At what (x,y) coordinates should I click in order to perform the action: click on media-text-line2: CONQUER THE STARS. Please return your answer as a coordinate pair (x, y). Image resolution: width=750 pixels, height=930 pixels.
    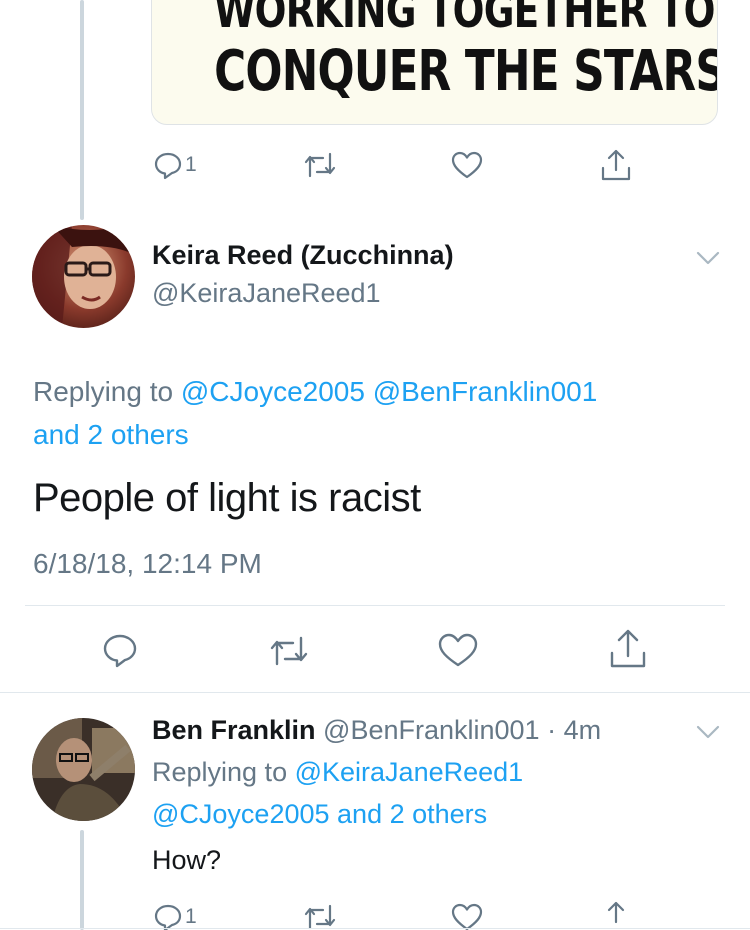
    Looking at the image, I should click on (466, 71).